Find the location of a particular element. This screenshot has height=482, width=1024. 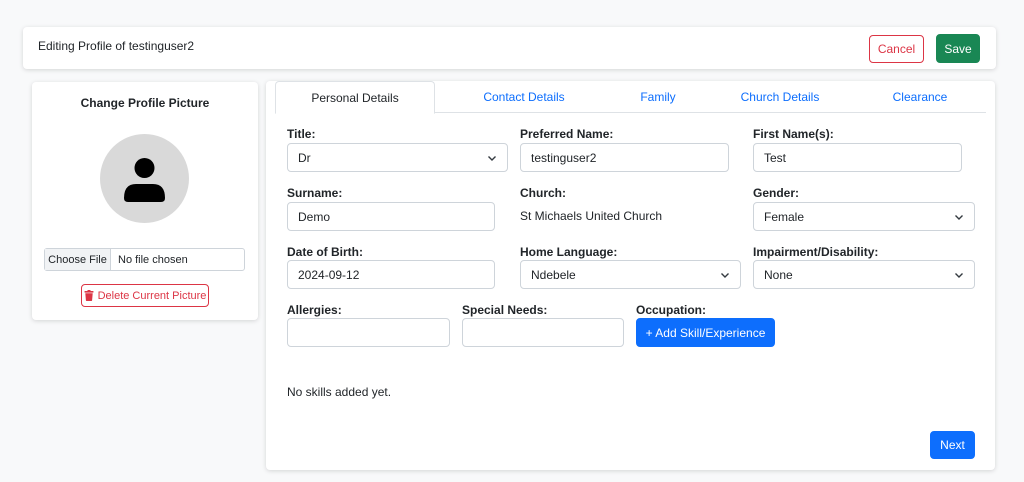

title-label: Title: is located at coordinates (301, 134).